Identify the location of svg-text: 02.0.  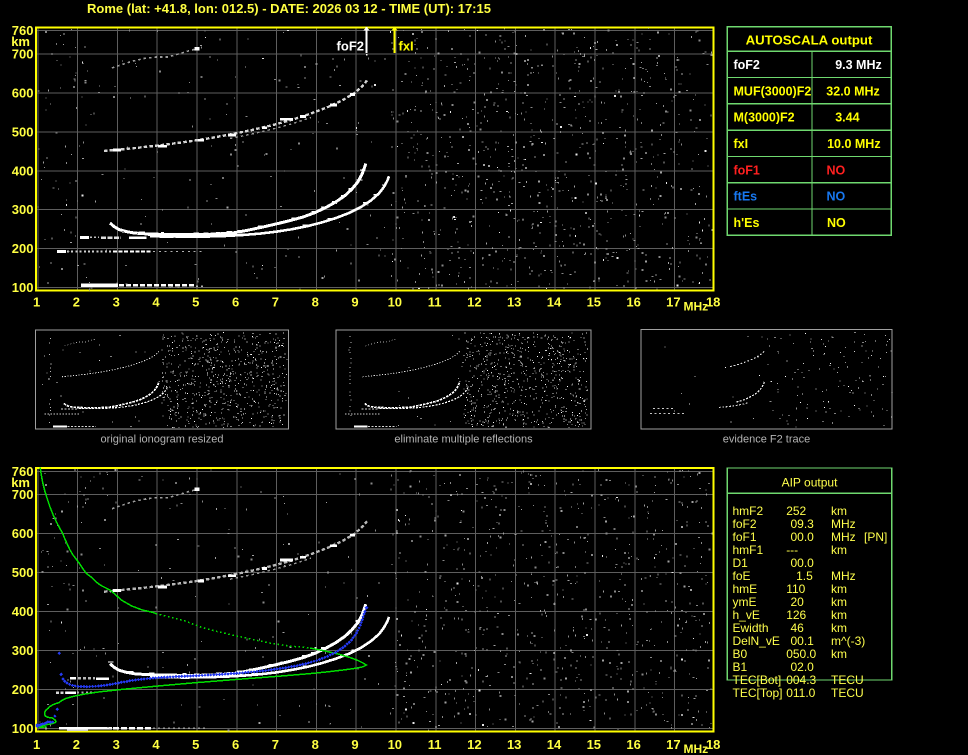
(803, 667).